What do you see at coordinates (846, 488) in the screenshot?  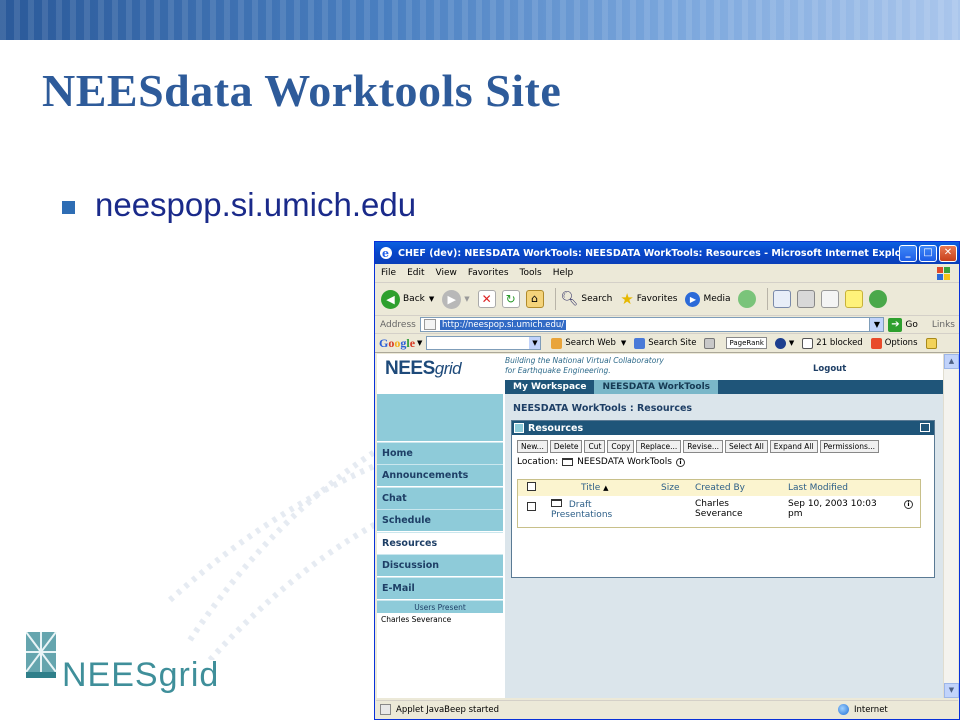 I see `column-last-modified: Last Modified` at bounding box center [846, 488].